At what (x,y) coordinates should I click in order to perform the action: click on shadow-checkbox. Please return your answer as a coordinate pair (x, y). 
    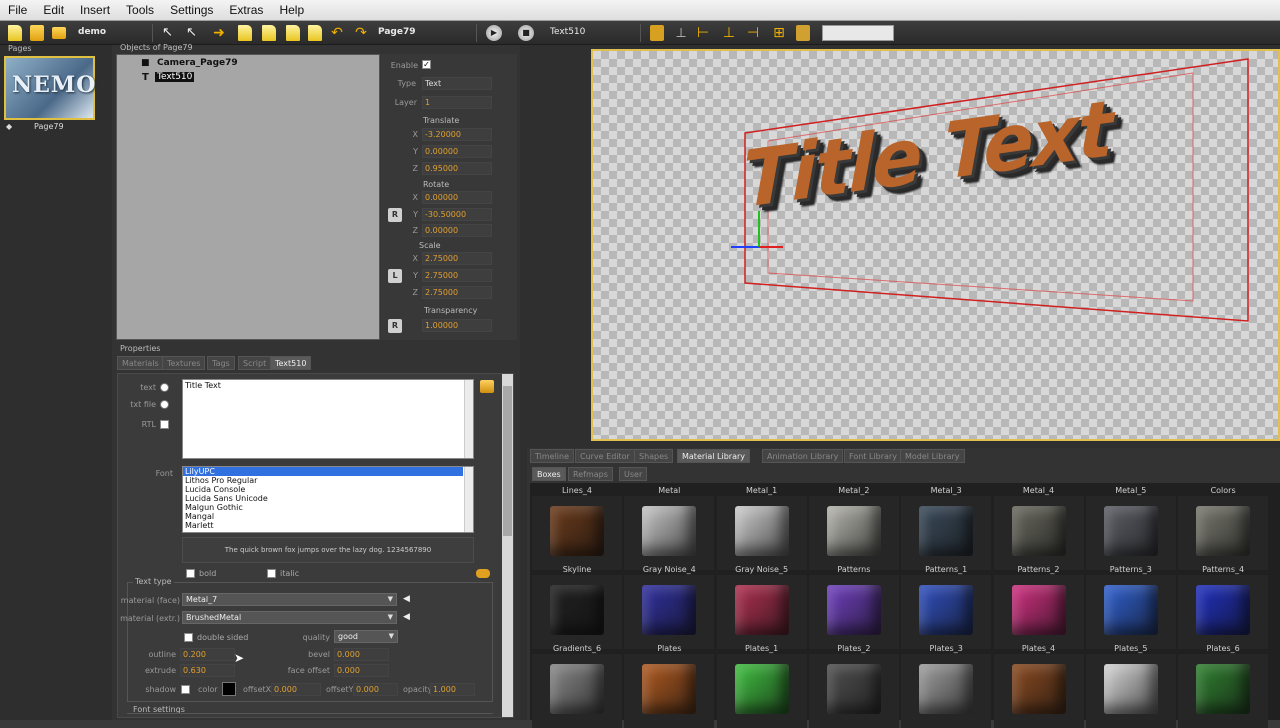
    Looking at the image, I should click on (185, 689).